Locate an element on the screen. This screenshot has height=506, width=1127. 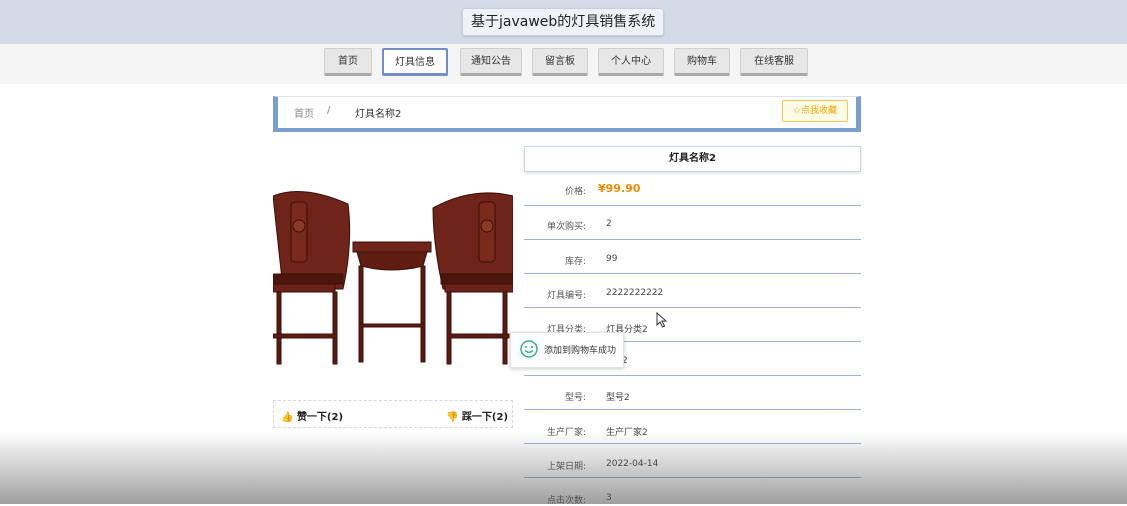
dislike-label: 踩一下(2) is located at coordinates (485, 417).